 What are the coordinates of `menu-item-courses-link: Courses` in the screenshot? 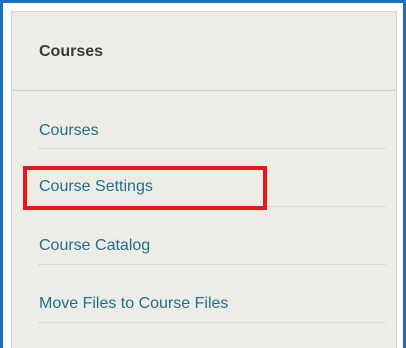 It's located at (69, 131).